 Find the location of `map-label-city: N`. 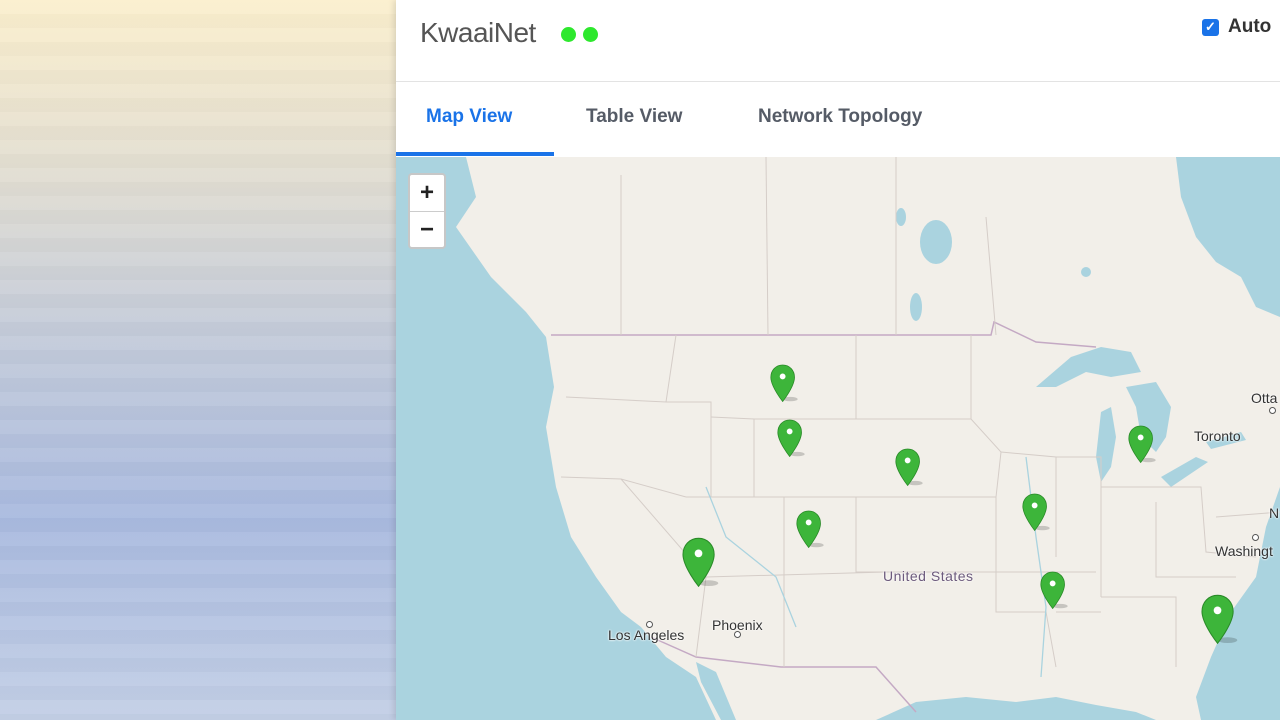

map-label-city: N is located at coordinates (1274, 513).